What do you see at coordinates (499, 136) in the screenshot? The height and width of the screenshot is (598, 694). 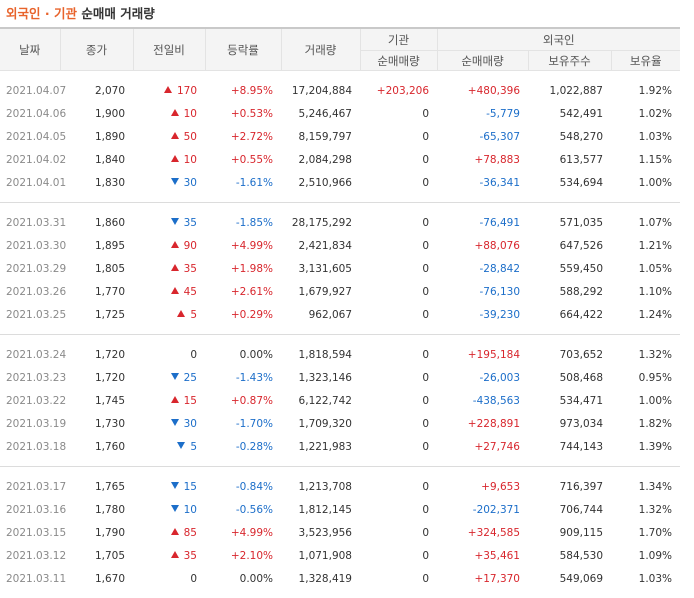 I see `foreign-net-cell: -65,307` at bounding box center [499, 136].